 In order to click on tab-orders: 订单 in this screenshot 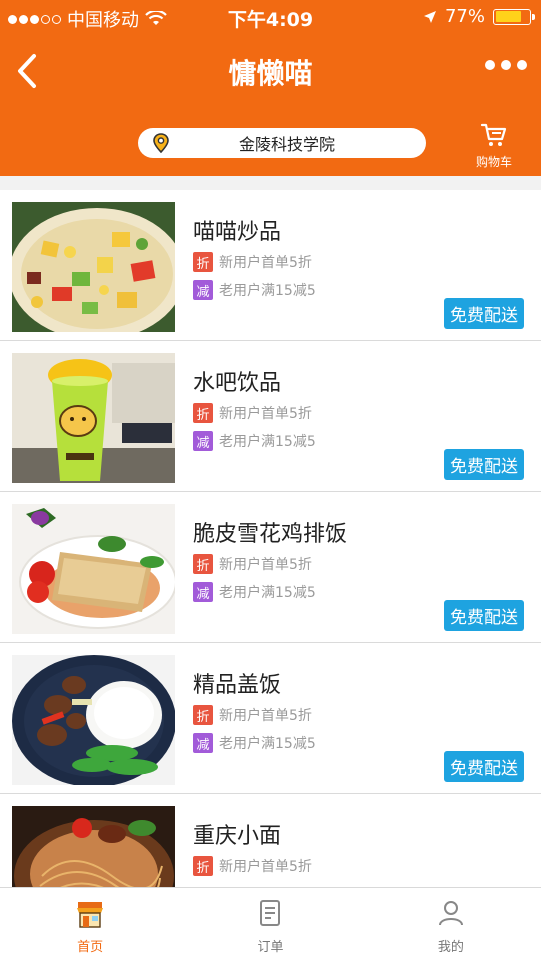, I will do `click(270, 924)`.